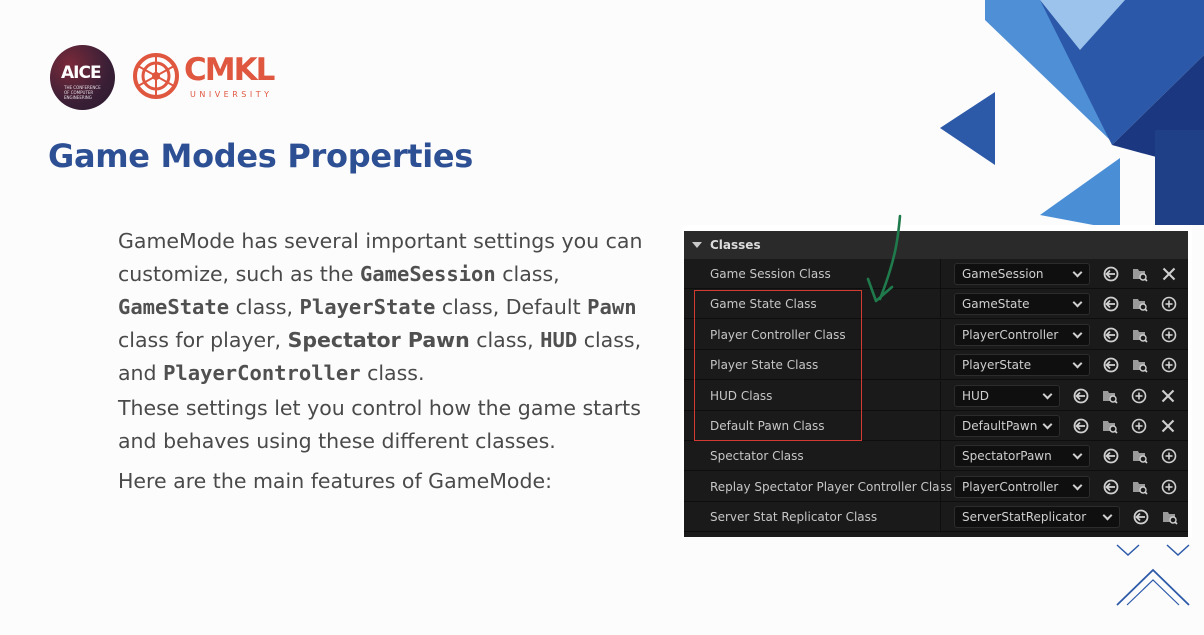 The image size is (1204, 635). I want to click on cmkl-emblem-icon, so click(156, 76).